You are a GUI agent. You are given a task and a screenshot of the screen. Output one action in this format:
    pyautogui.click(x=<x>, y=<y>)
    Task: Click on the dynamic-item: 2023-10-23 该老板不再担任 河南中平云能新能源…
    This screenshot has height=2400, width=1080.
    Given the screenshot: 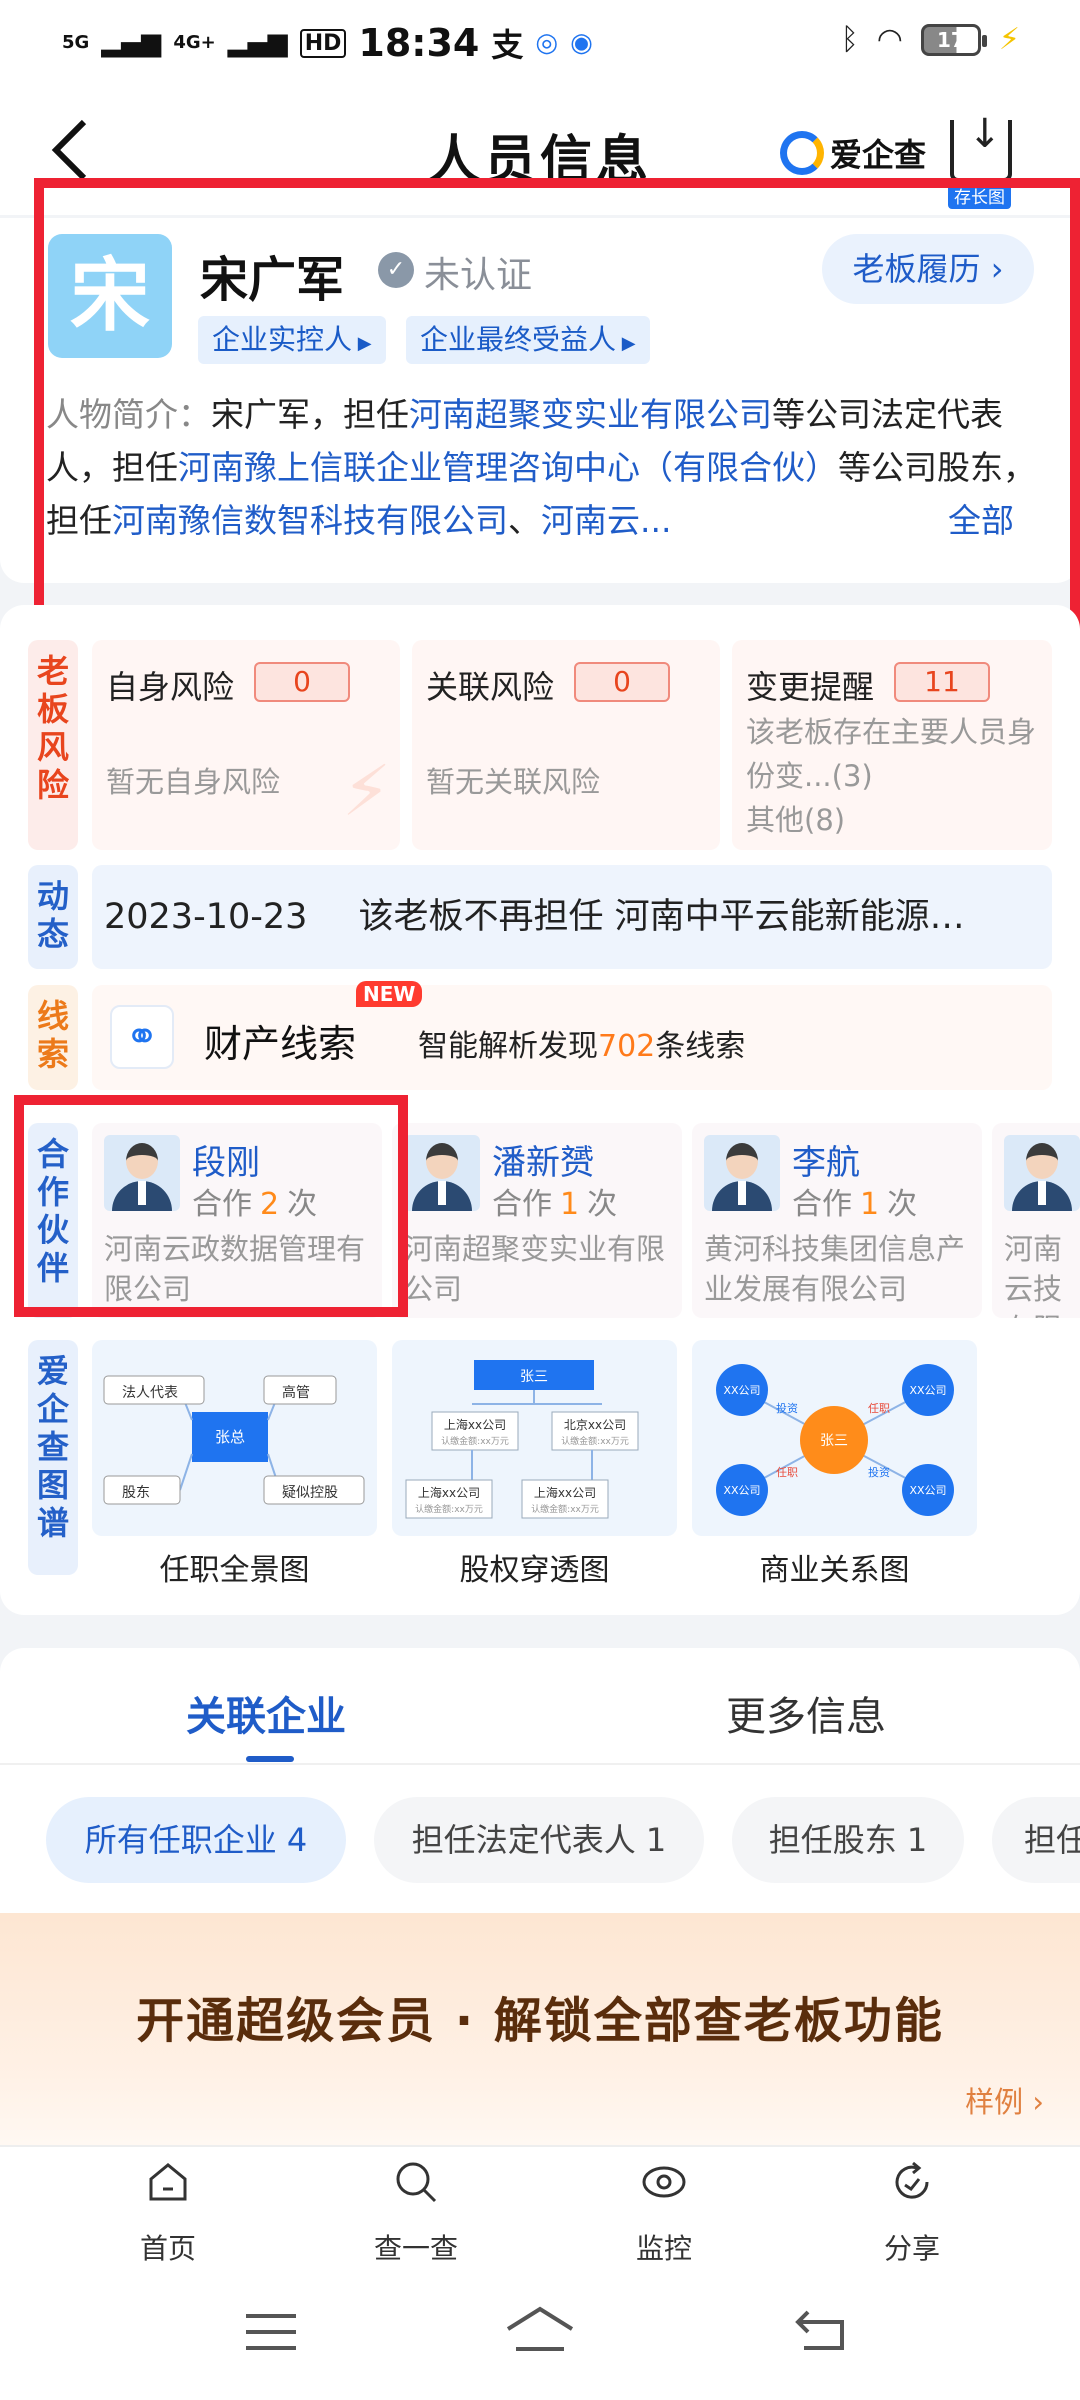 What is the action you would take?
    pyautogui.click(x=572, y=917)
    